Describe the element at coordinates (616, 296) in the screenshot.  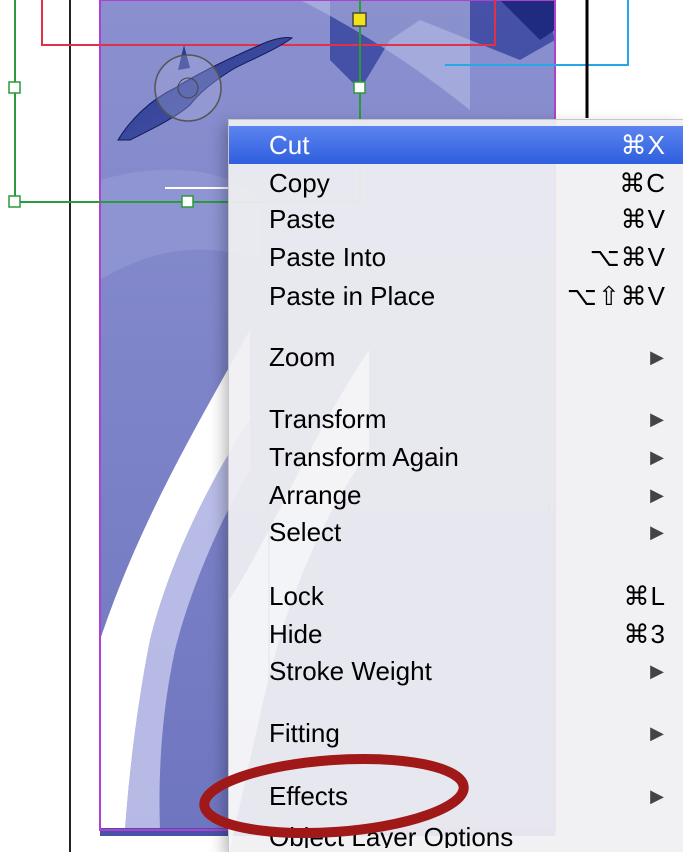
I see `shortcut-label: ⌥⇧⌘V` at that location.